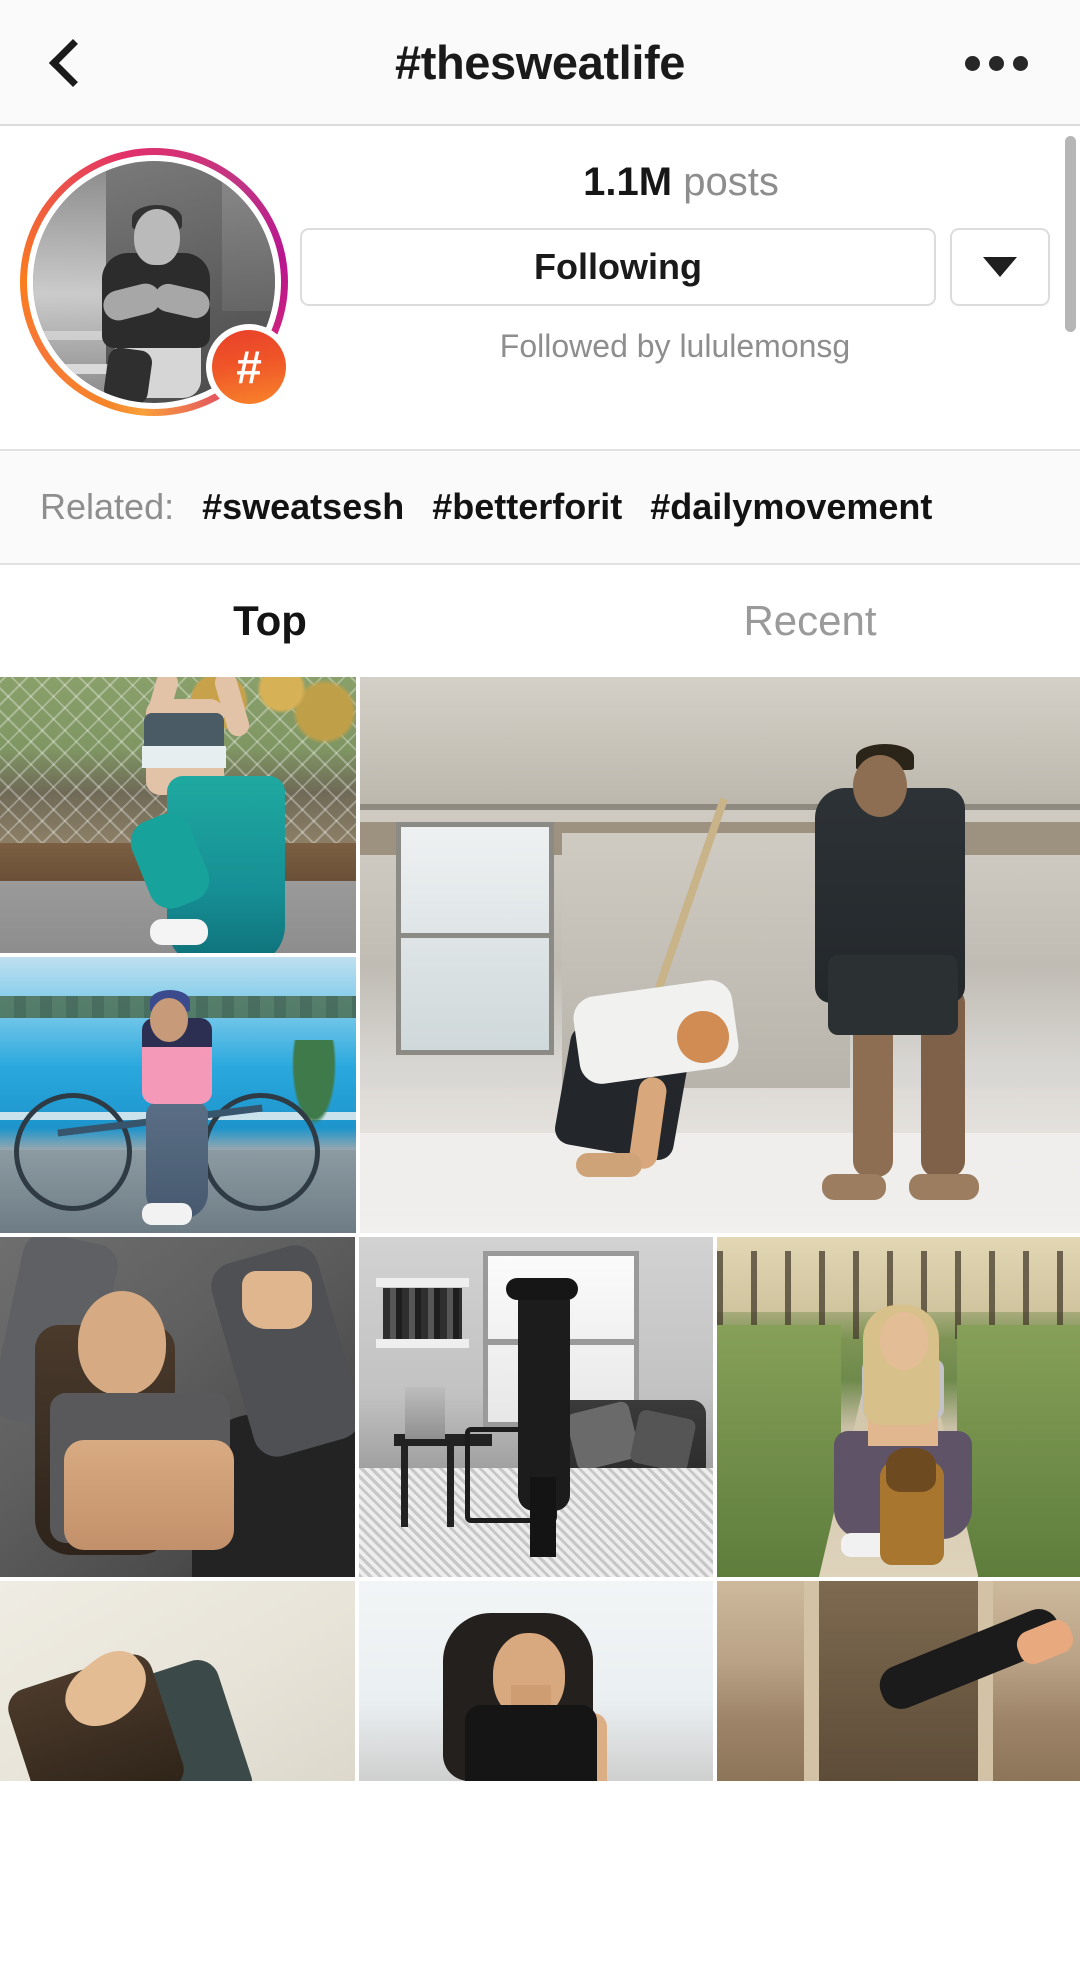 This screenshot has height=1984, width=1080. Describe the element at coordinates (177, 1681) in the screenshot. I see `post-backbend` at that location.